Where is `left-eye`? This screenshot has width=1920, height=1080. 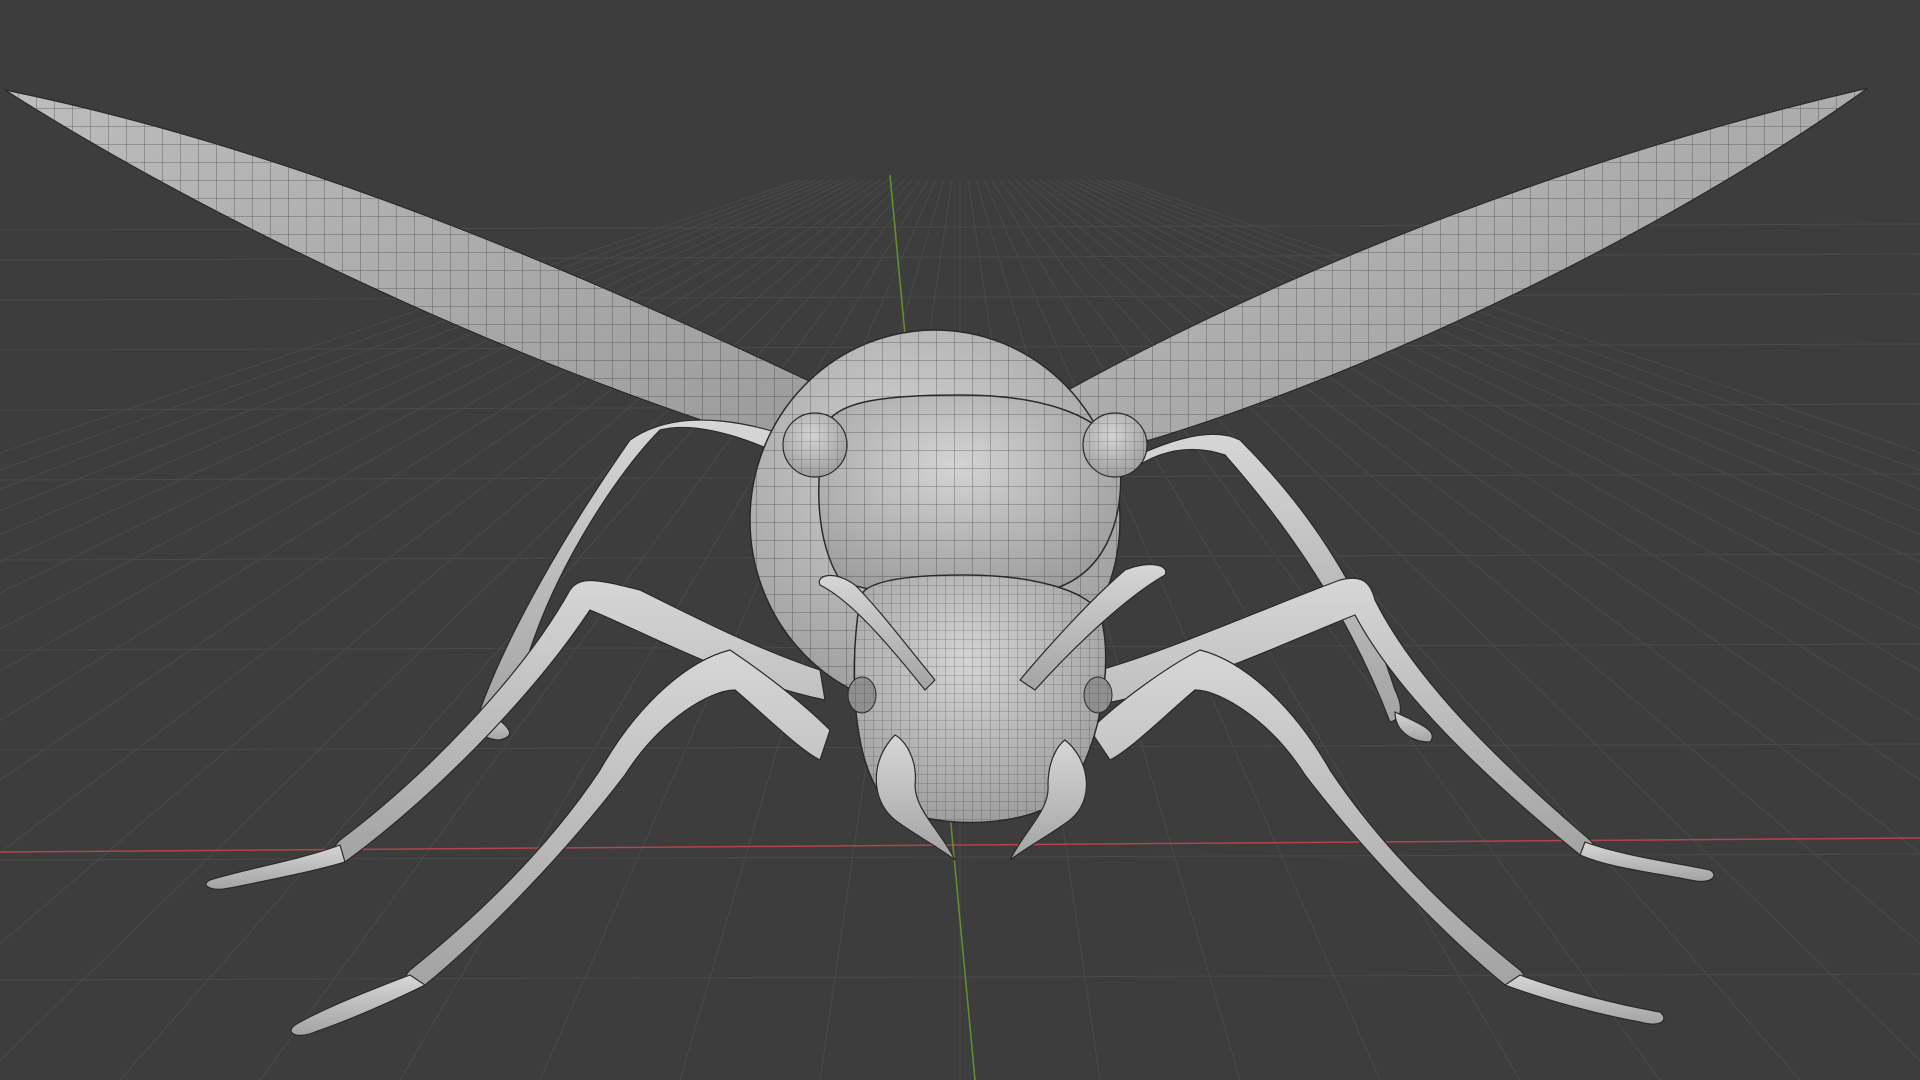
left-eye is located at coordinates (862, 695).